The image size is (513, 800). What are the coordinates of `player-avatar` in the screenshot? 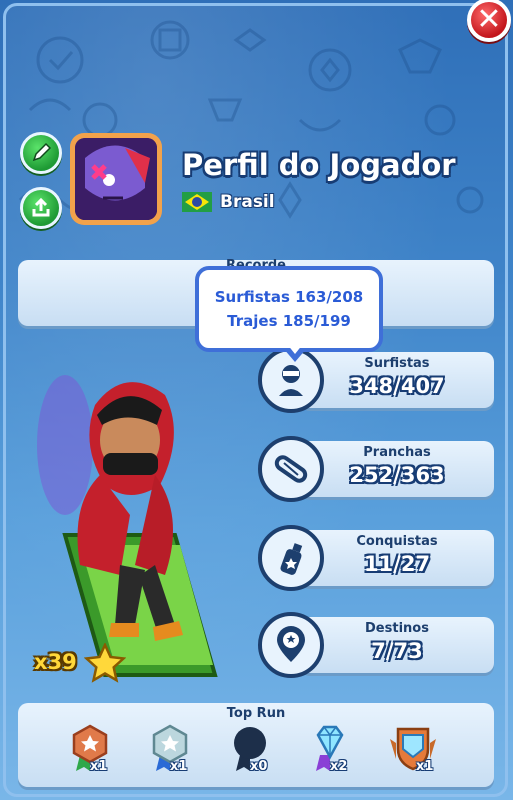 It's located at (116, 179).